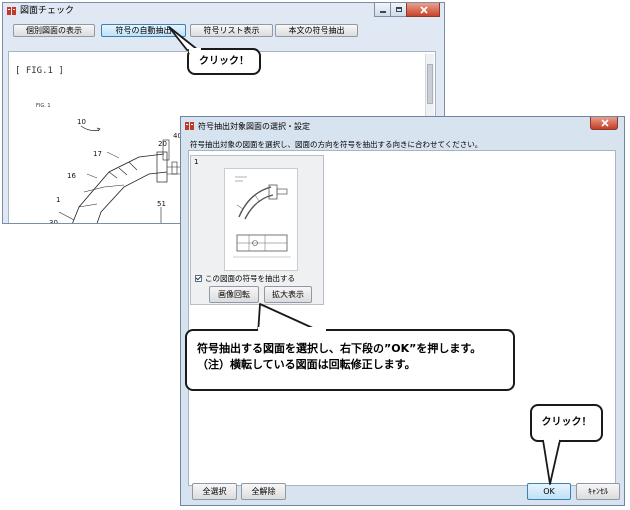 The image size is (630, 510). What do you see at coordinates (551, 461) in the screenshot?
I see `callout-pointer` at bounding box center [551, 461].